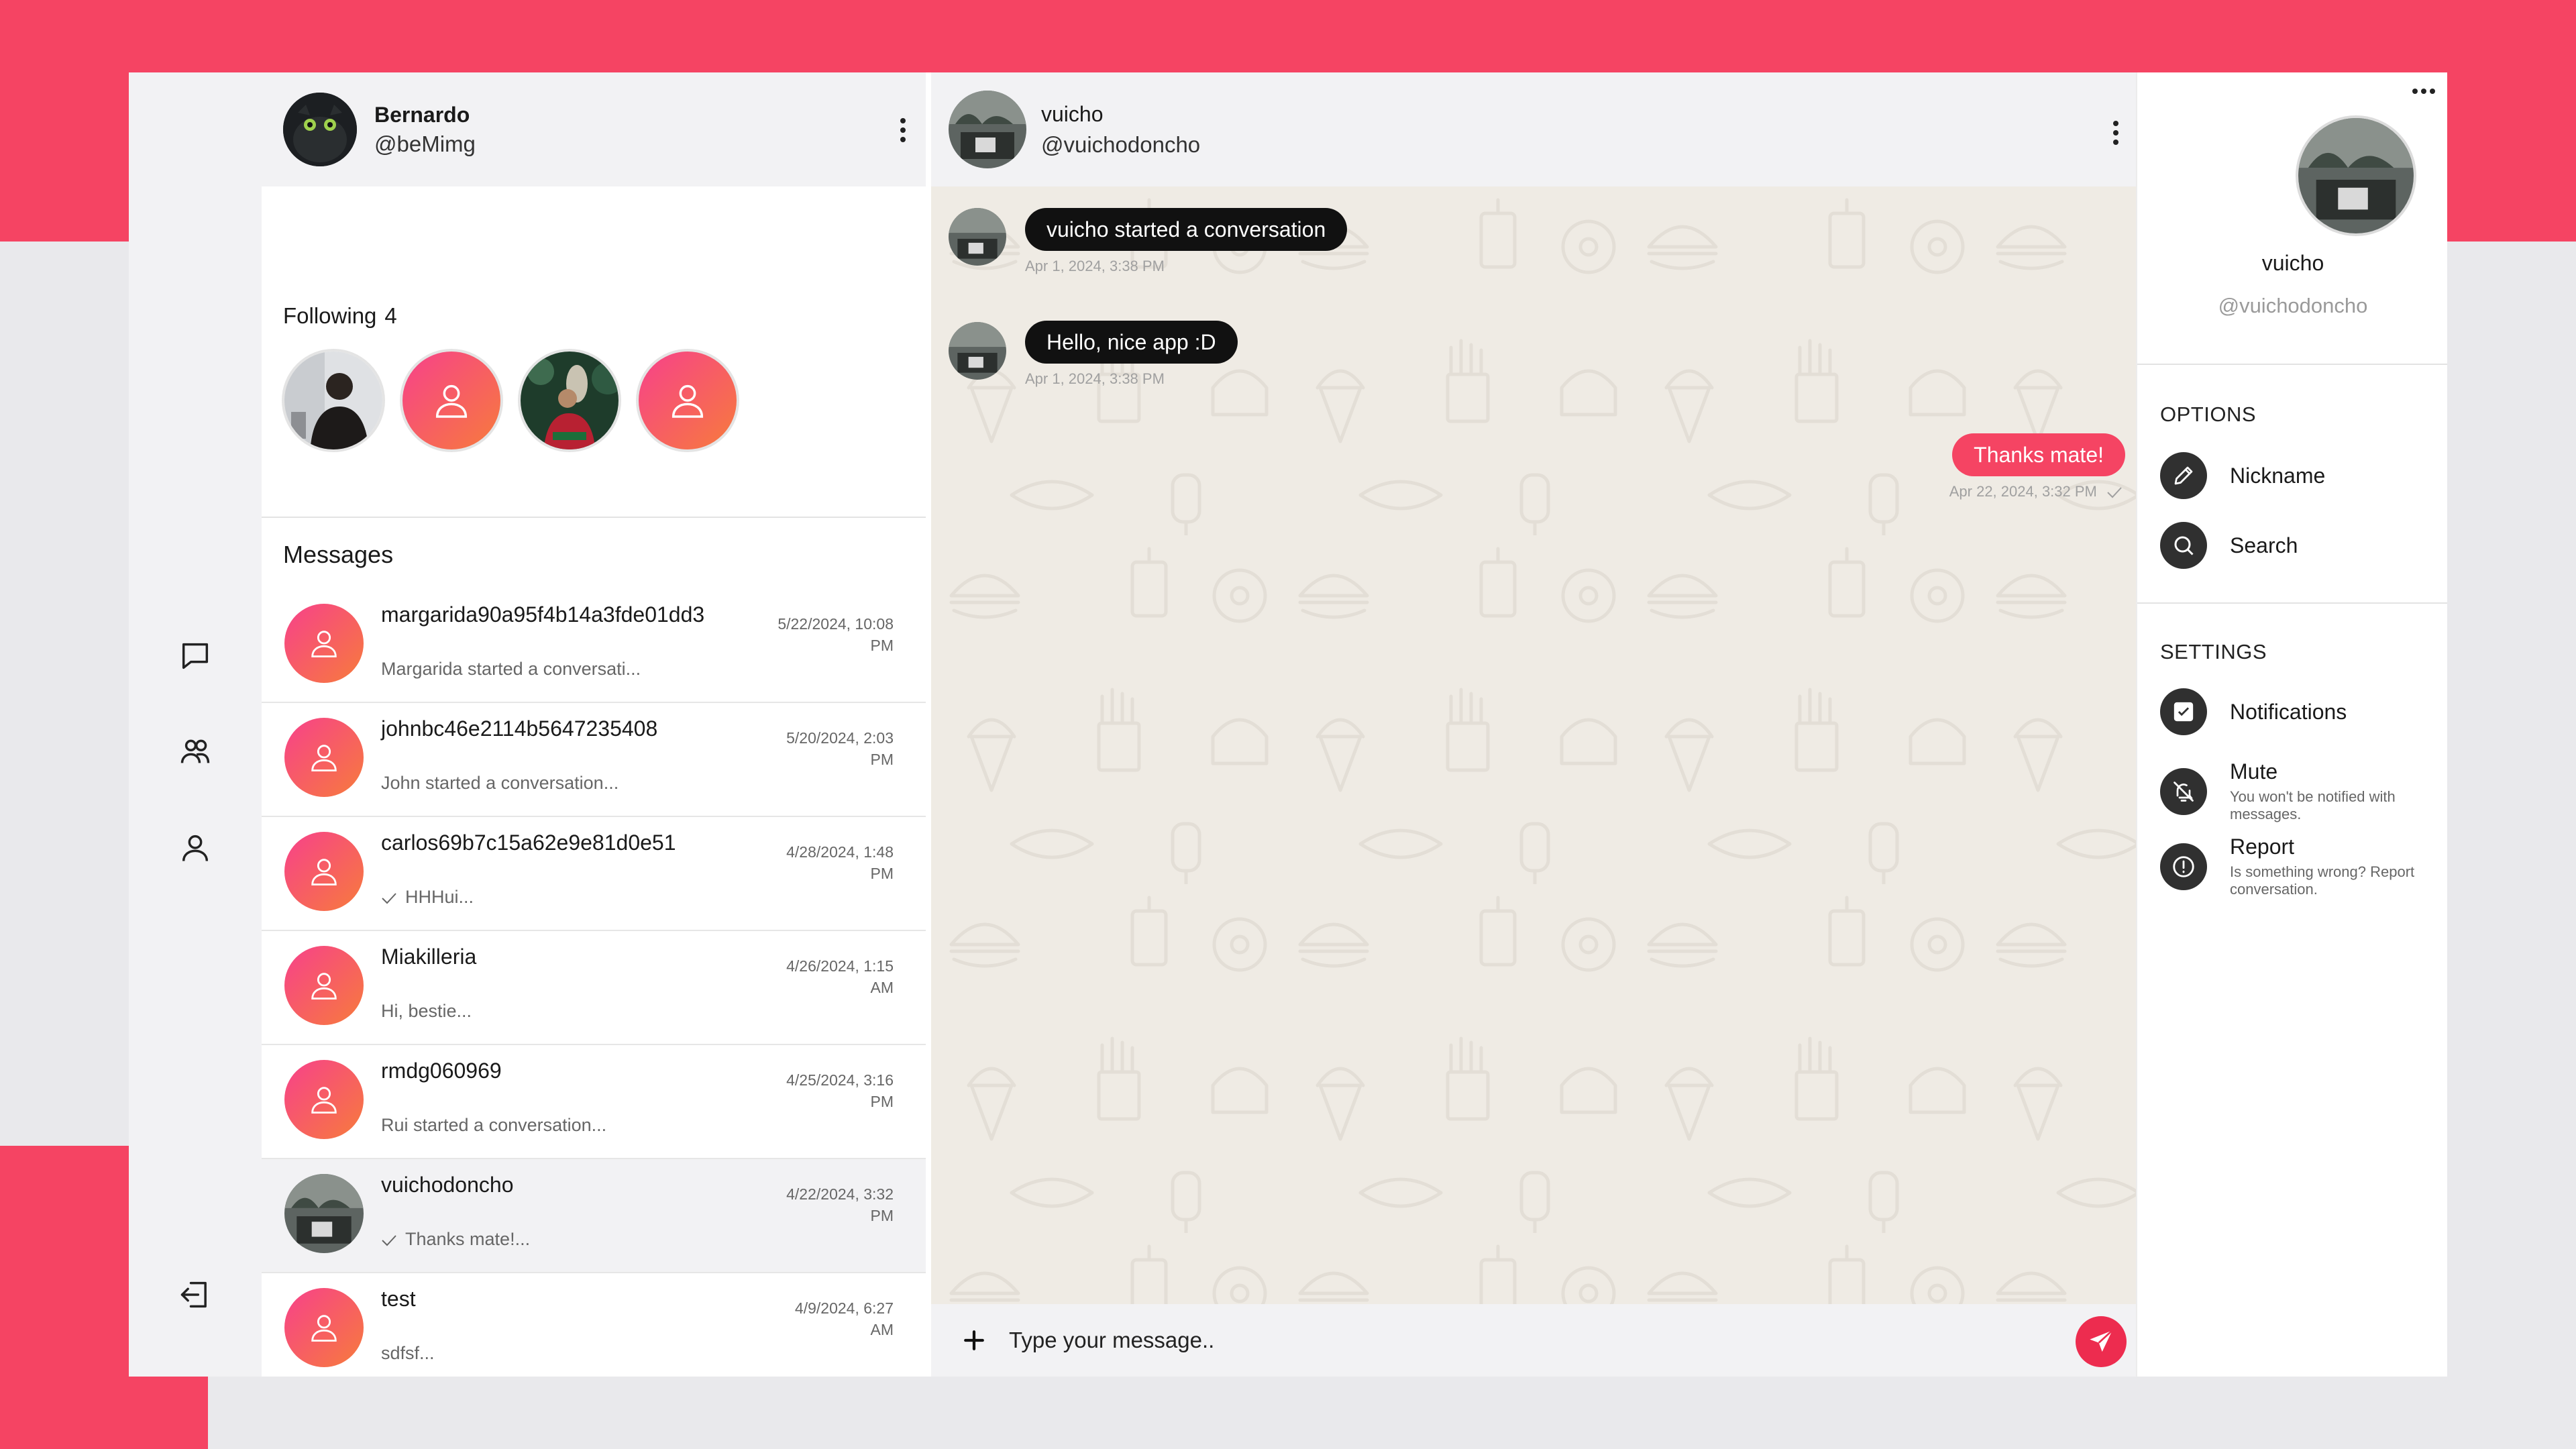  Describe the element at coordinates (2115, 133) in the screenshot. I see `chat-menu-kebab-icon` at that location.